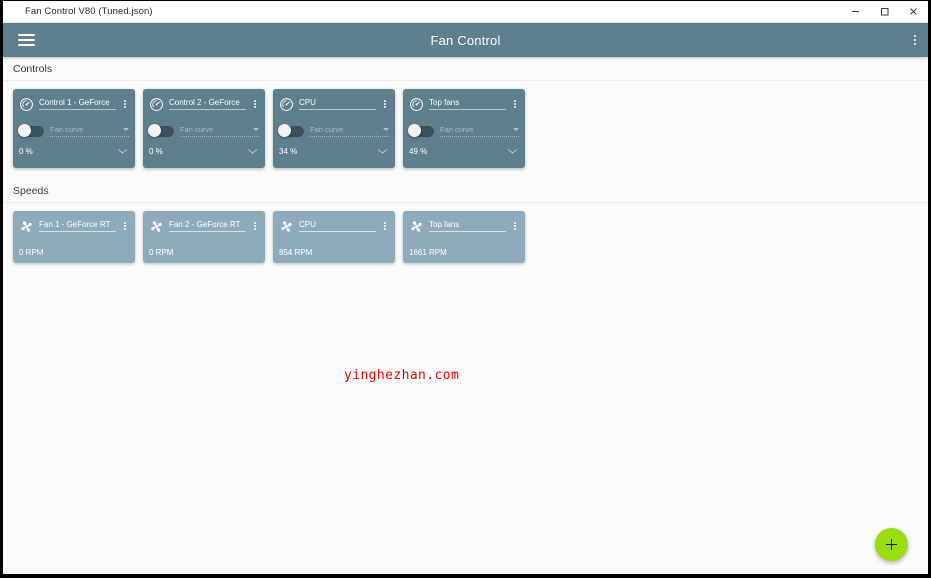  What do you see at coordinates (428, 252) in the screenshot?
I see `speed-rpm-value: 1661 RPM` at bounding box center [428, 252].